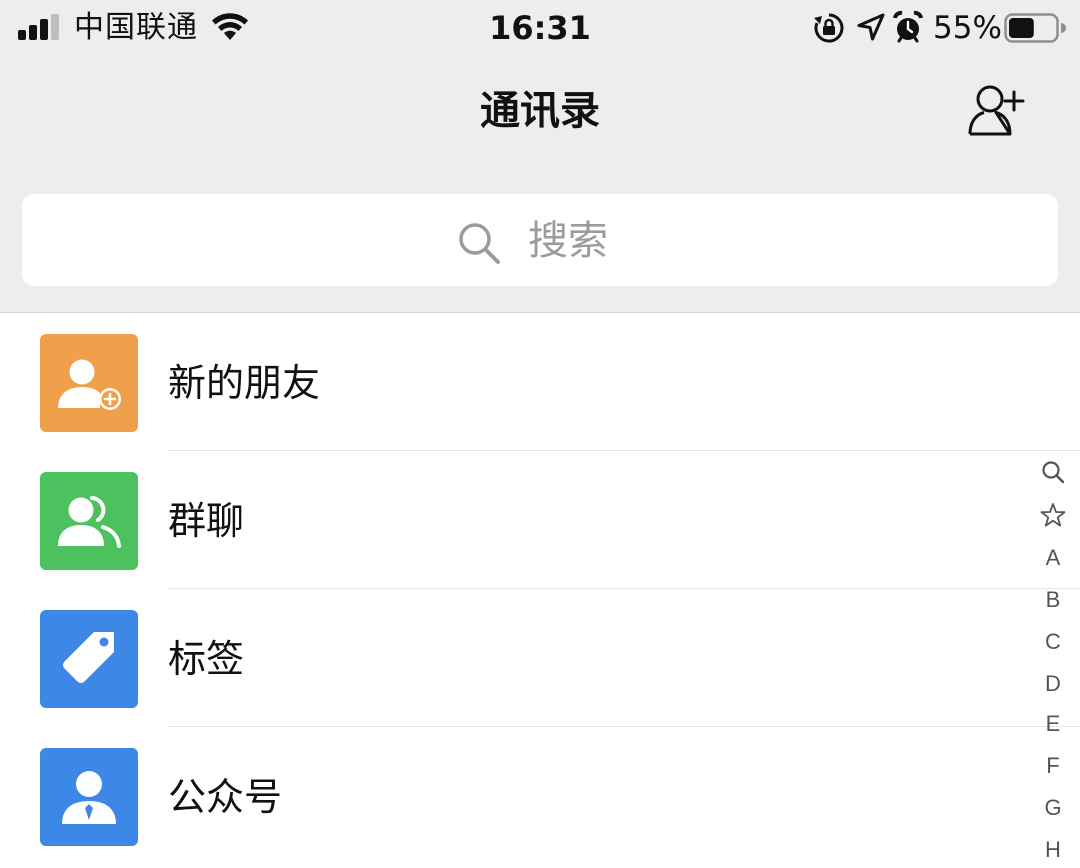 Image resolution: width=1080 pixels, height=868 pixels. I want to click on battery-icon, so click(1035, 28).